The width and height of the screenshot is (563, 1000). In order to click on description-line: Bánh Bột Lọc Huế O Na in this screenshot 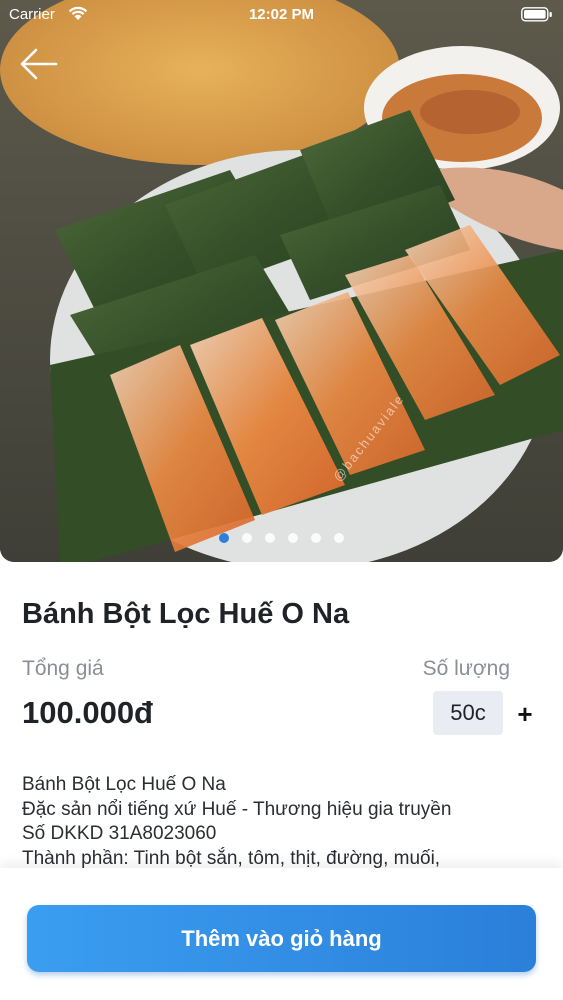, I will do `click(124, 784)`.